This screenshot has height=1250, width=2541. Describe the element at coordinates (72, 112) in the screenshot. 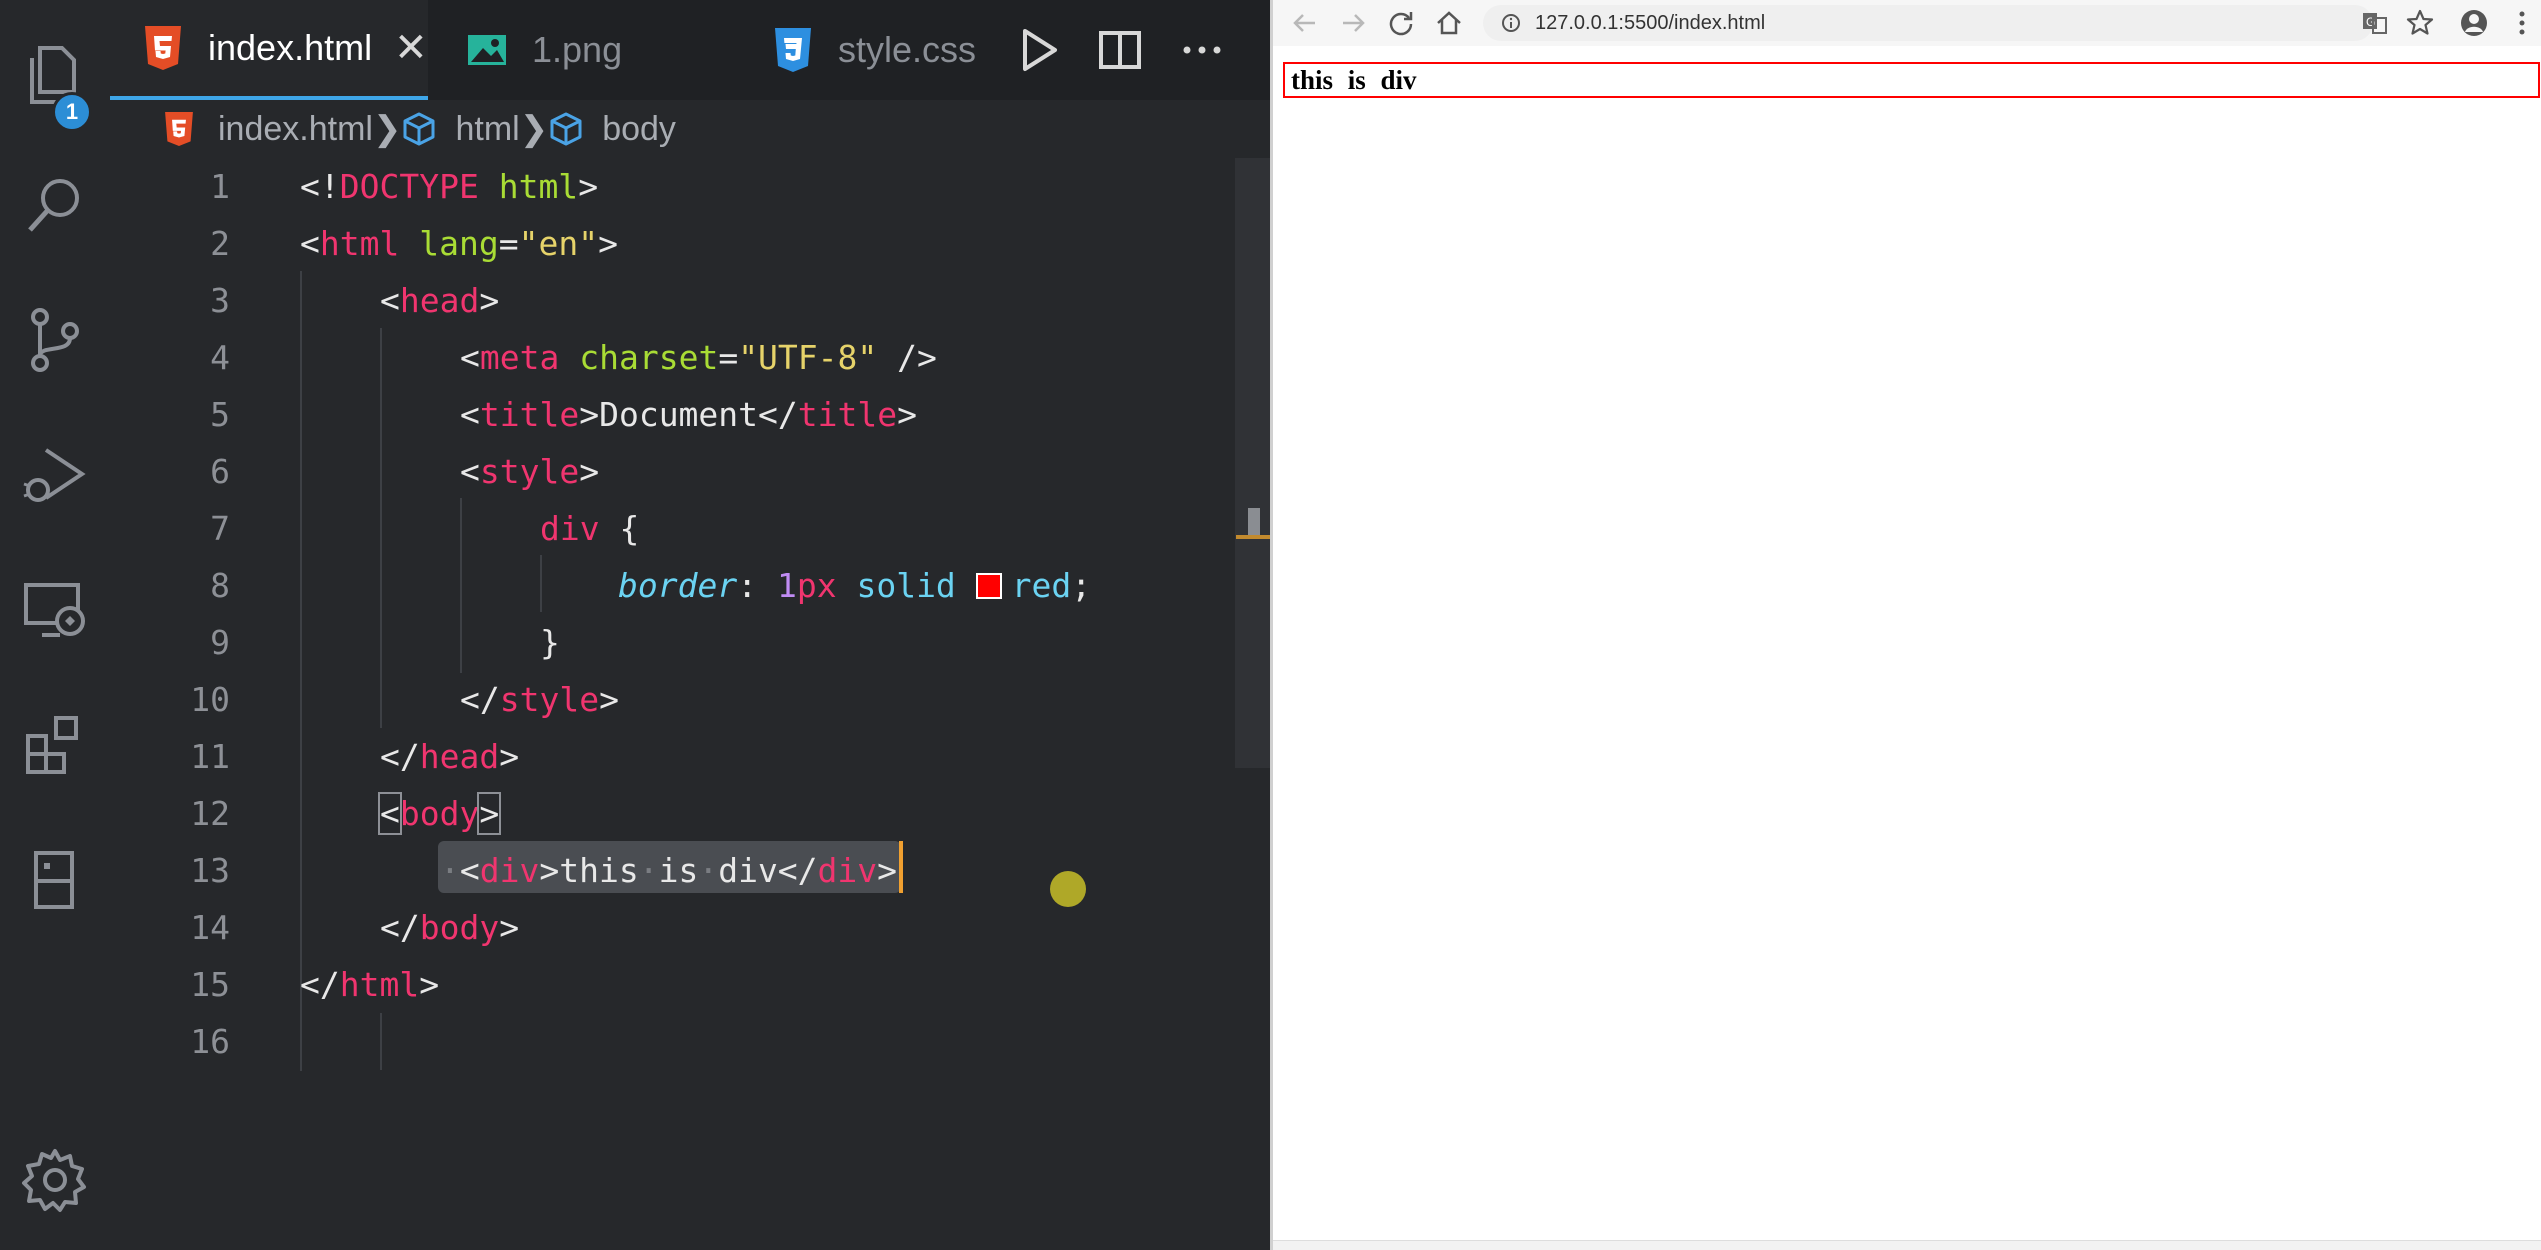

I see `explorer-badge: 1` at that location.